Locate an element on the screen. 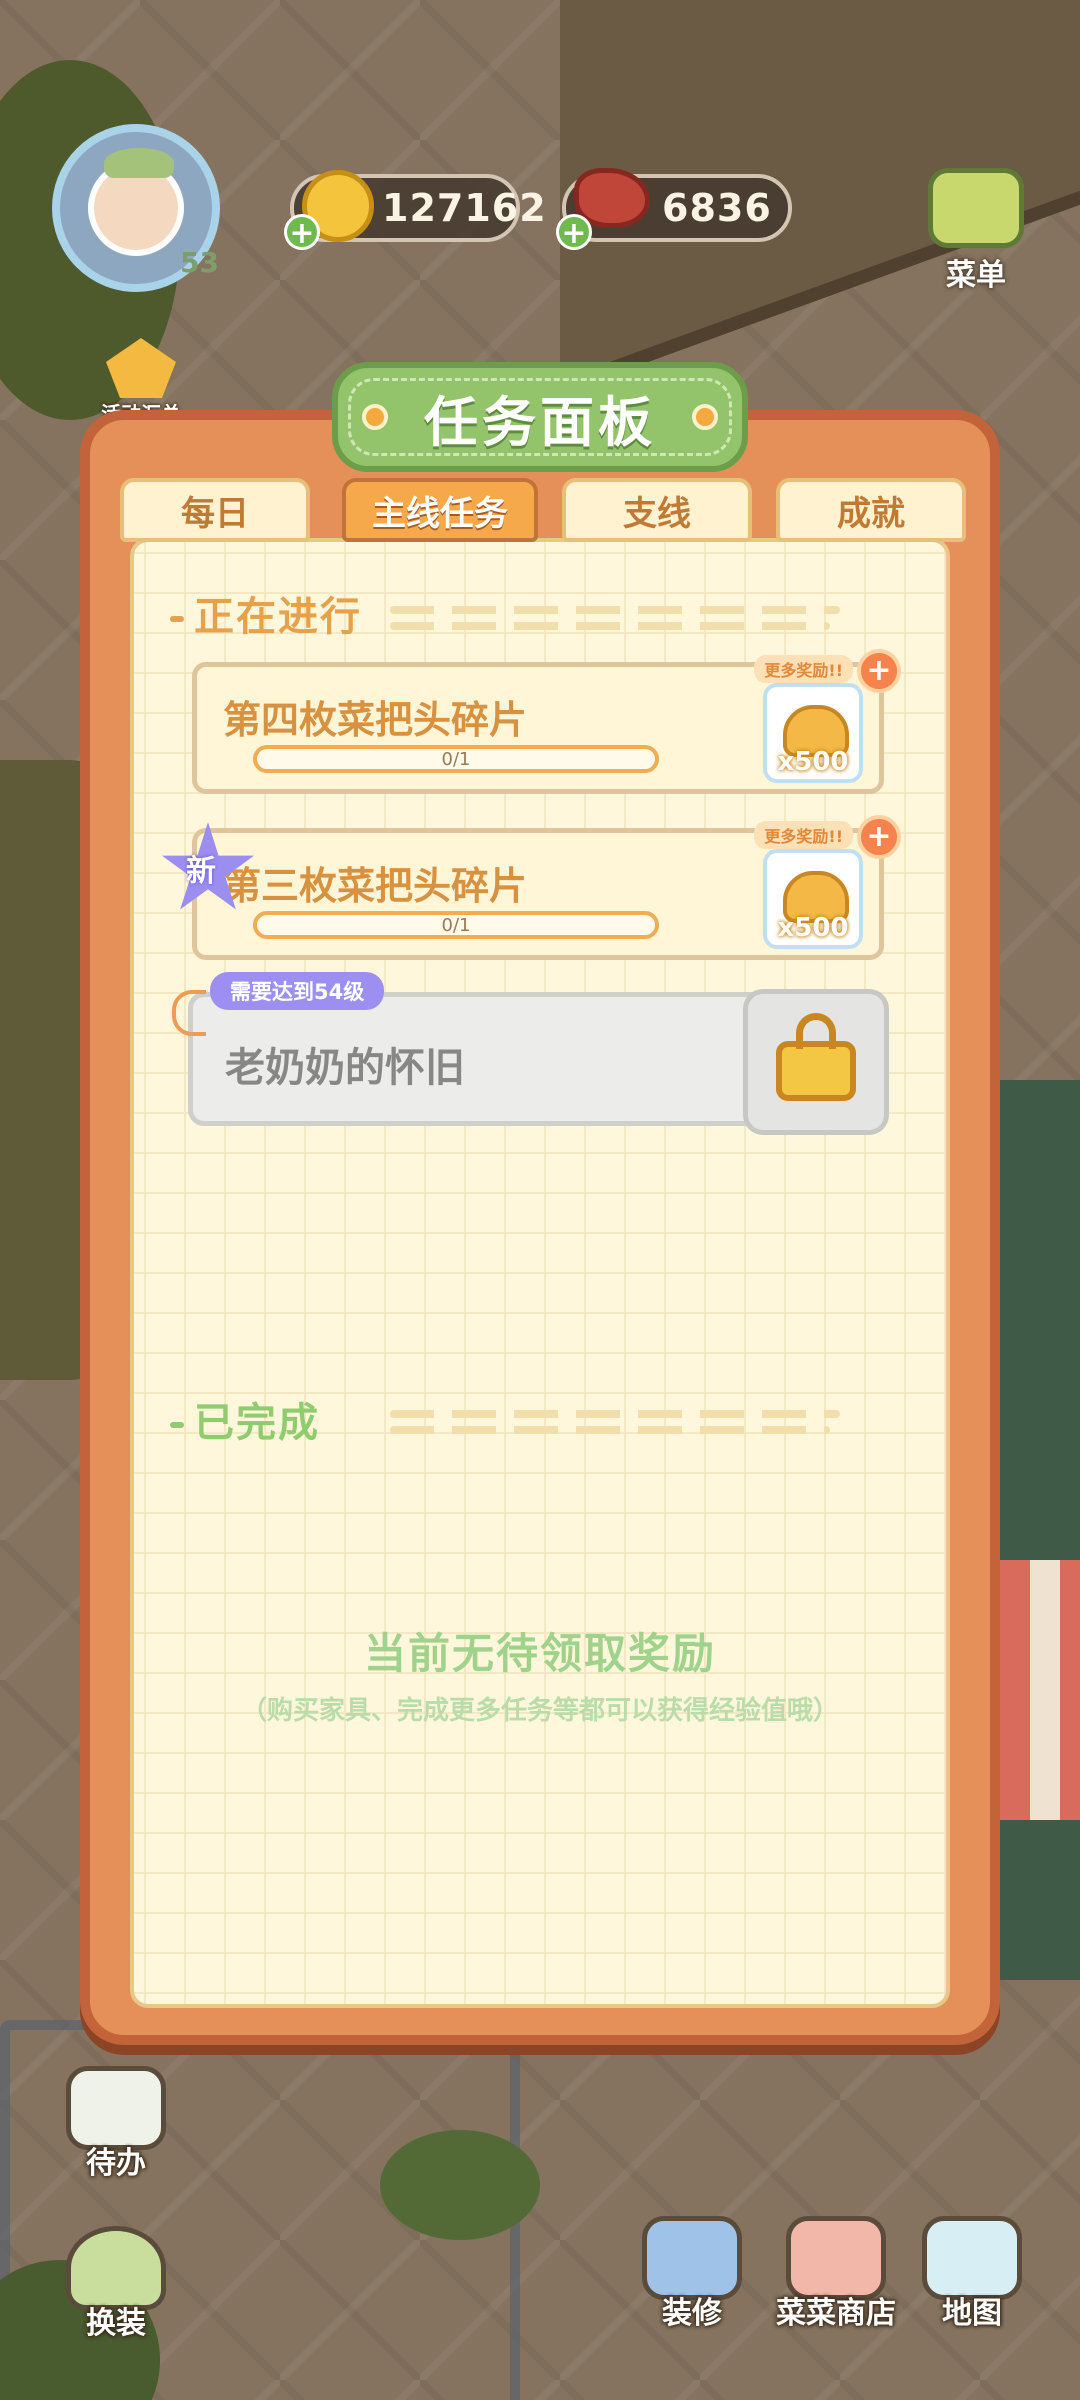 Image resolution: width=1080 pixels, height=2400 pixels. level-requirement-badge: 需要达到54级 is located at coordinates (297, 991).